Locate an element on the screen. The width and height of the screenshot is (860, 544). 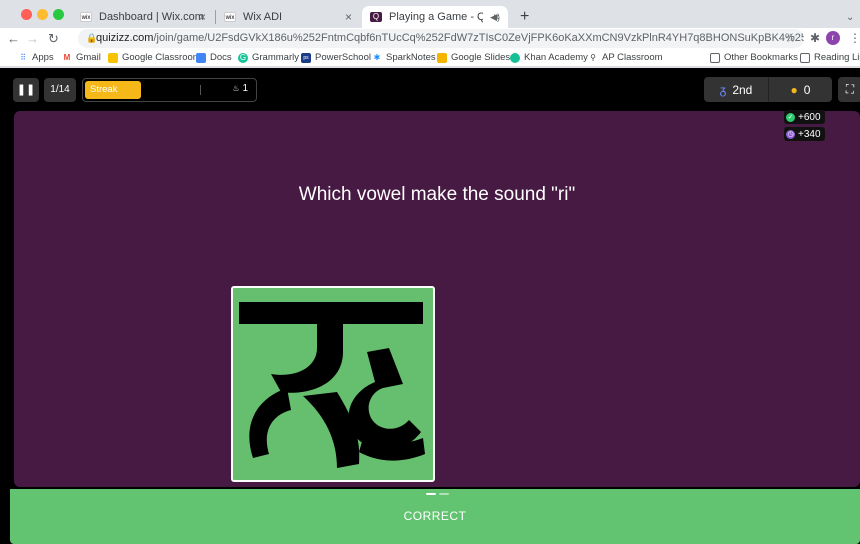
tab-label: Wix ADI is located at coordinates (263, 17).